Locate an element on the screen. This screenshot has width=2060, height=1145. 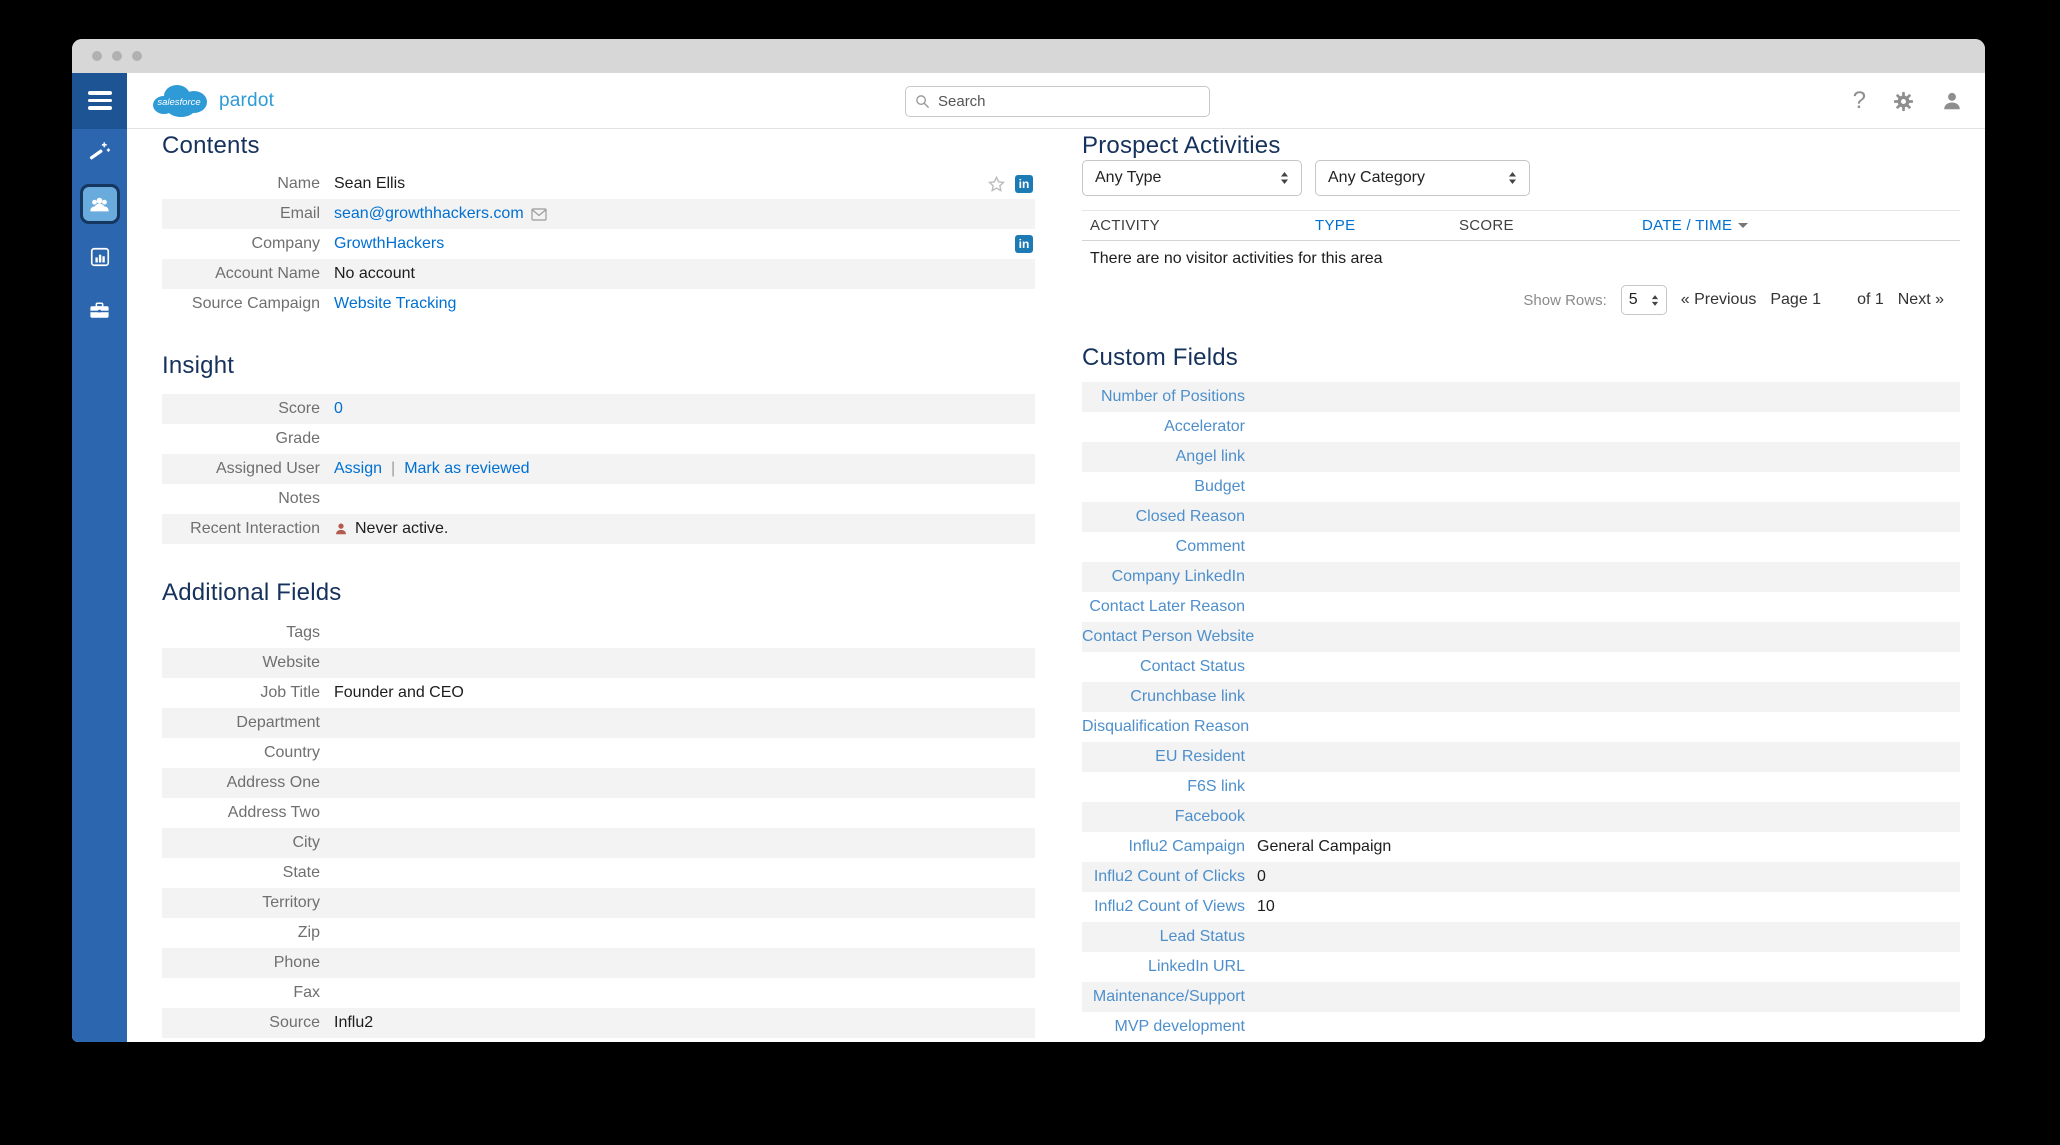
select-stepper-icon is located at coordinates (1284, 178).